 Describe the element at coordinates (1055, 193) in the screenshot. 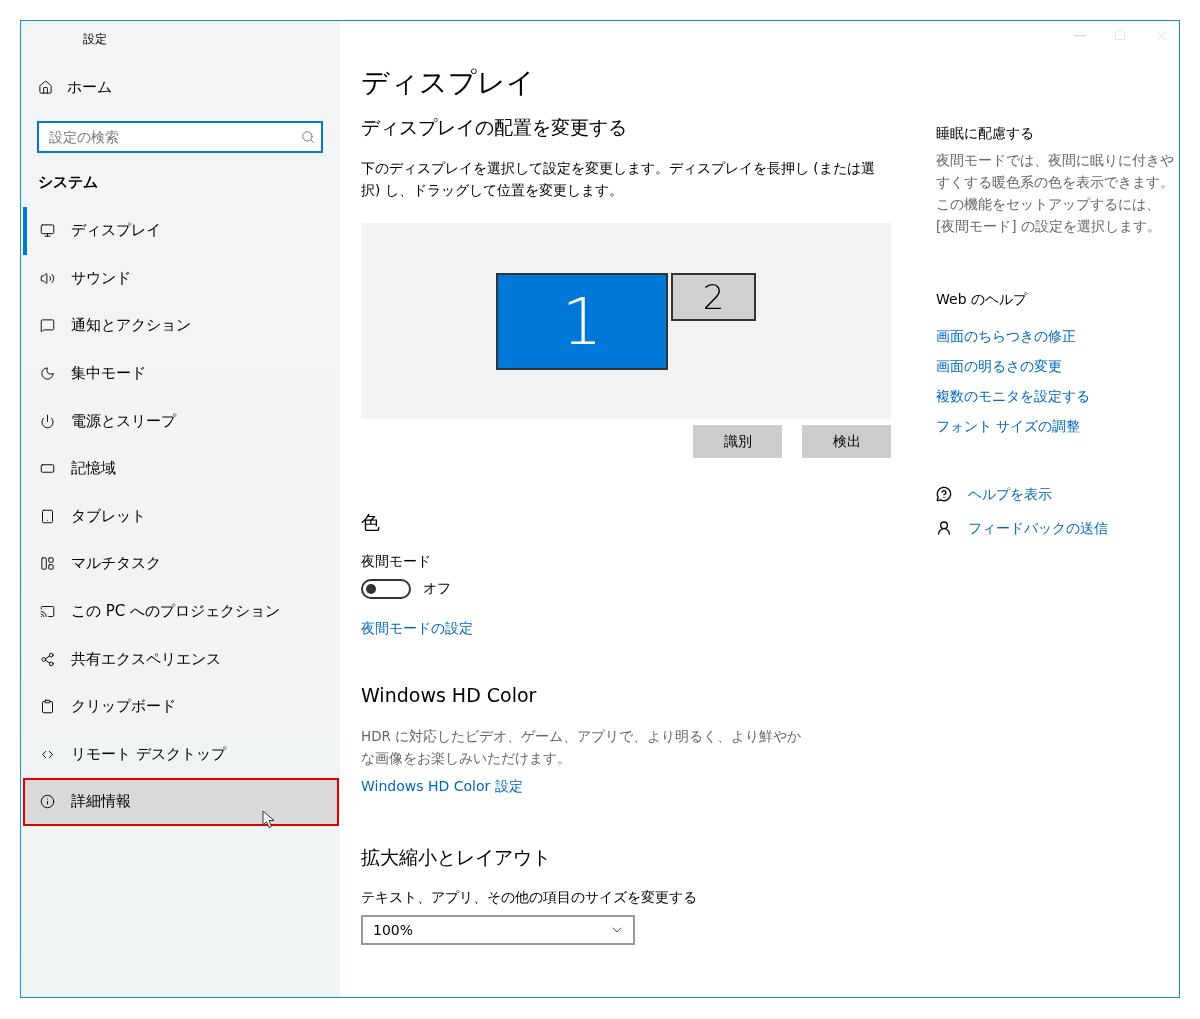

I see `description-text: 夜間モードでは、夜間に眠りに付きやすくする暖色系の色を表示できます。この機能をセットアップするには、[夜間モード] の設定を選択します。` at that location.